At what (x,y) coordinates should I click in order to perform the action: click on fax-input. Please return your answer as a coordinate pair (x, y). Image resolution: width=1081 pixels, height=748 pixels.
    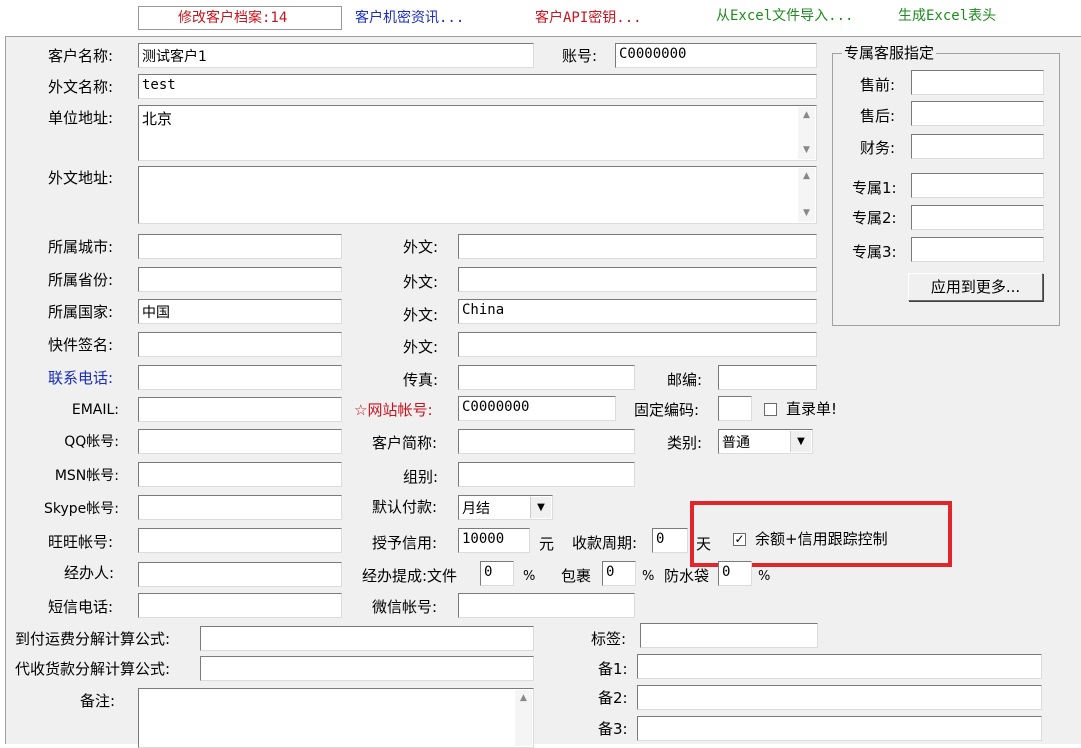
    Looking at the image, I should click on (546, 377).